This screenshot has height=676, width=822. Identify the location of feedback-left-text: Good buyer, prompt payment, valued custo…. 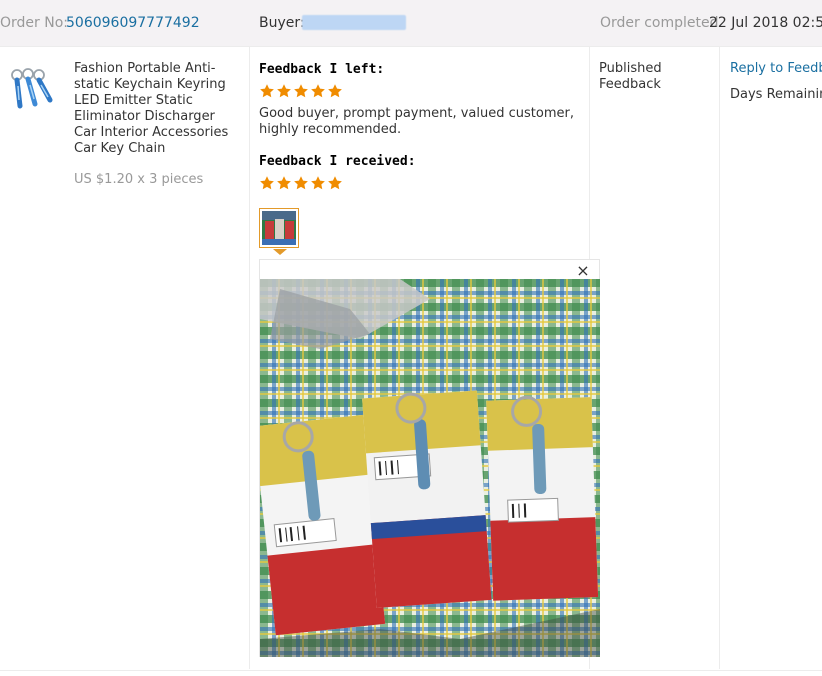
(416, 121).